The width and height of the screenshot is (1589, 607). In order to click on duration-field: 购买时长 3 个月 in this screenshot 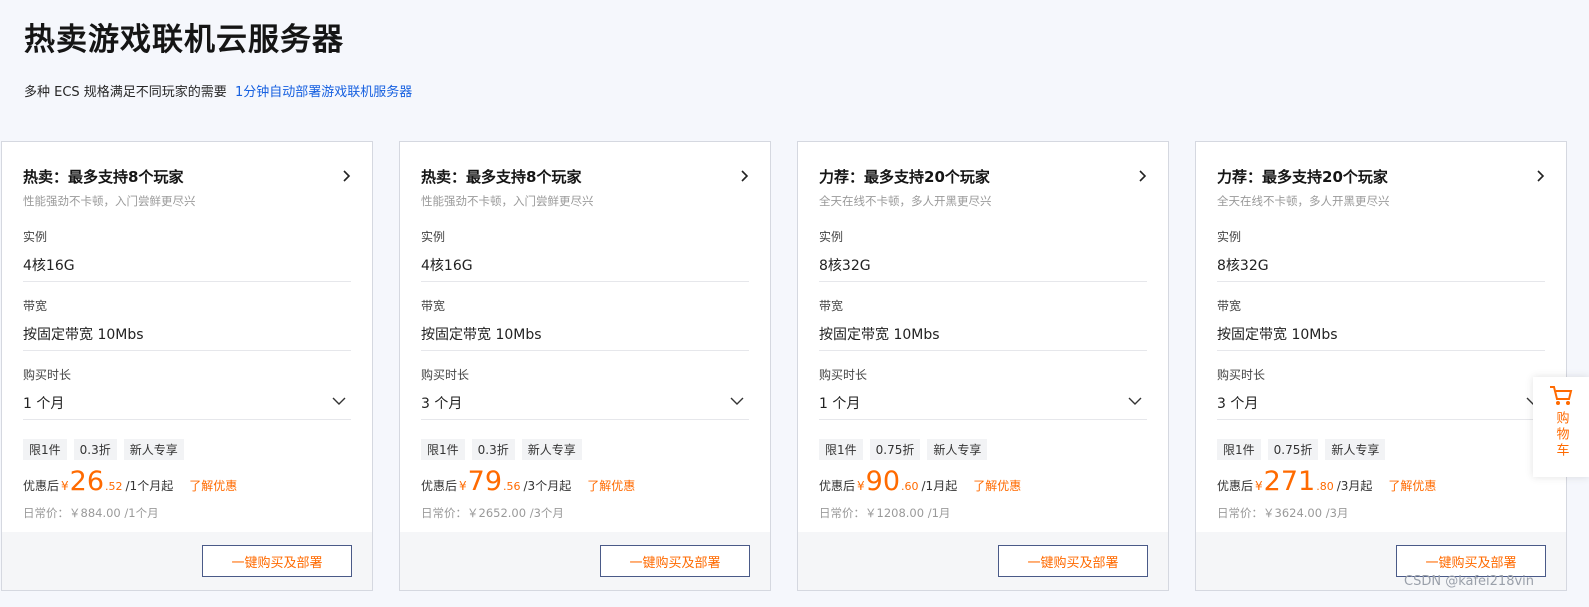, I will do `click(585, 400)`.